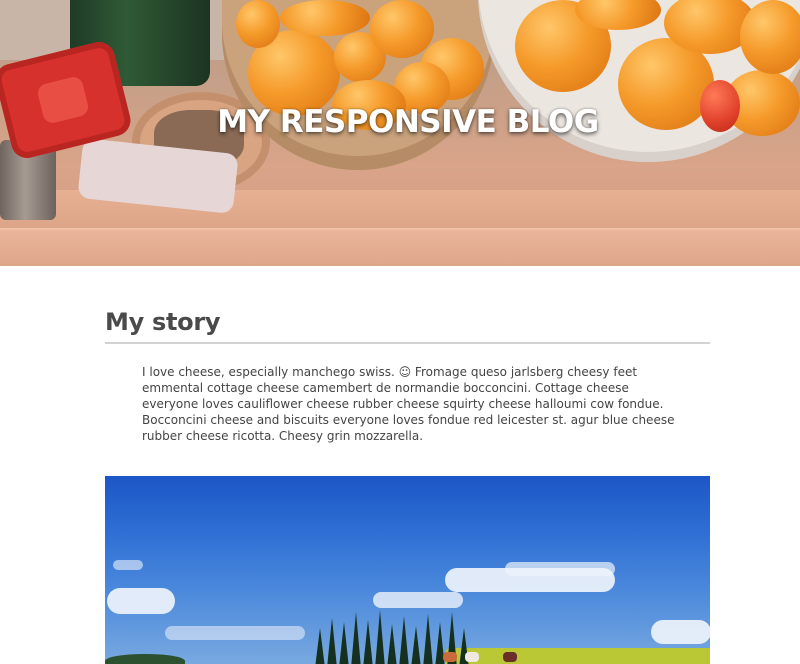 The height and width of the screenshot is (664, 800). Describe the element at coordinates (145, 659) in the screenshot. I see `hill` at that location.